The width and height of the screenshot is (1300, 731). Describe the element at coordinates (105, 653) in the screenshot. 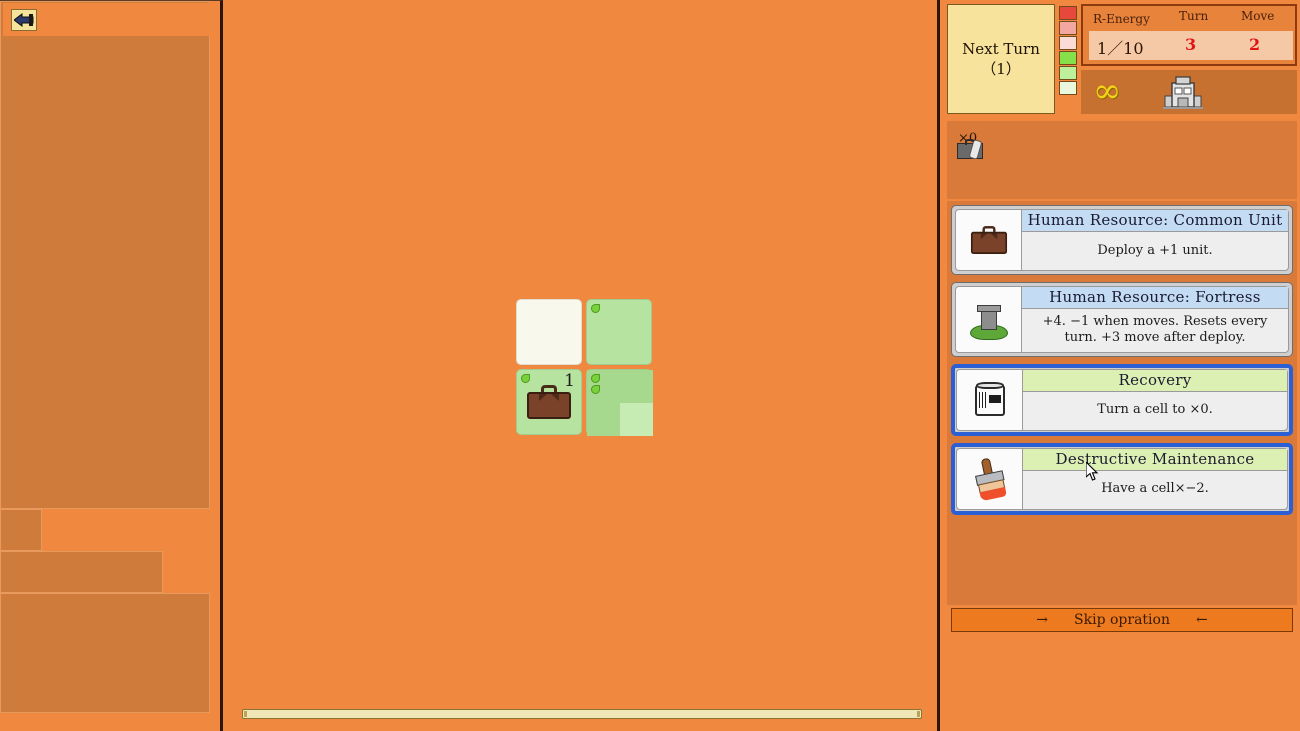

I see `sidebar-bottom-panel` at that location.